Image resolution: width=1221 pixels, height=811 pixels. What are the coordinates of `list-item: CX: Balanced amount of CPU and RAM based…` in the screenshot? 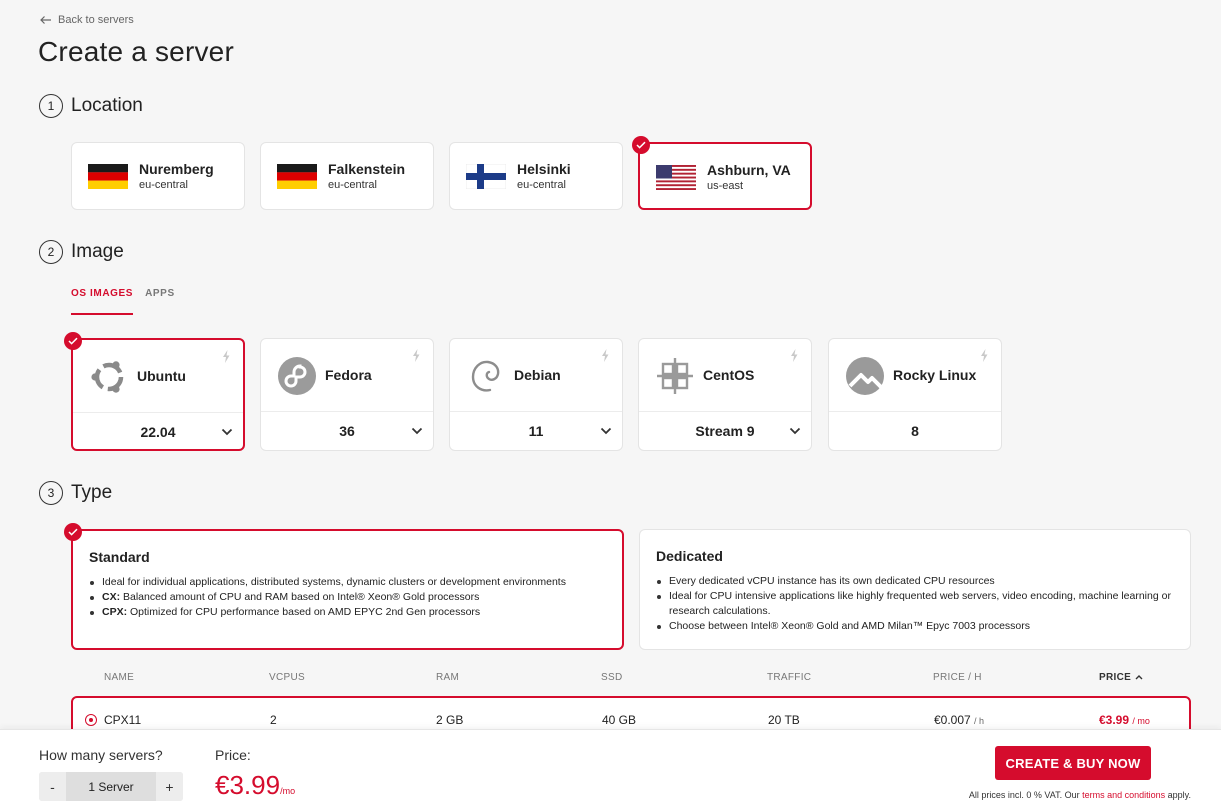 It's located at (327, 597).